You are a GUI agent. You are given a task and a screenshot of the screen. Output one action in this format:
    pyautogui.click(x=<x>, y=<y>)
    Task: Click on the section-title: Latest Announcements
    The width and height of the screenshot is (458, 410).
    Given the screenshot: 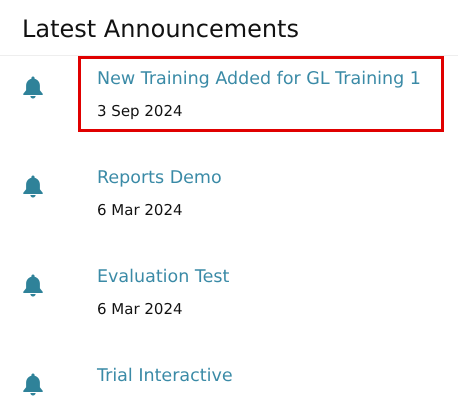 What is the action you would take?
    pyautogui.click(x=229, y=28)
    